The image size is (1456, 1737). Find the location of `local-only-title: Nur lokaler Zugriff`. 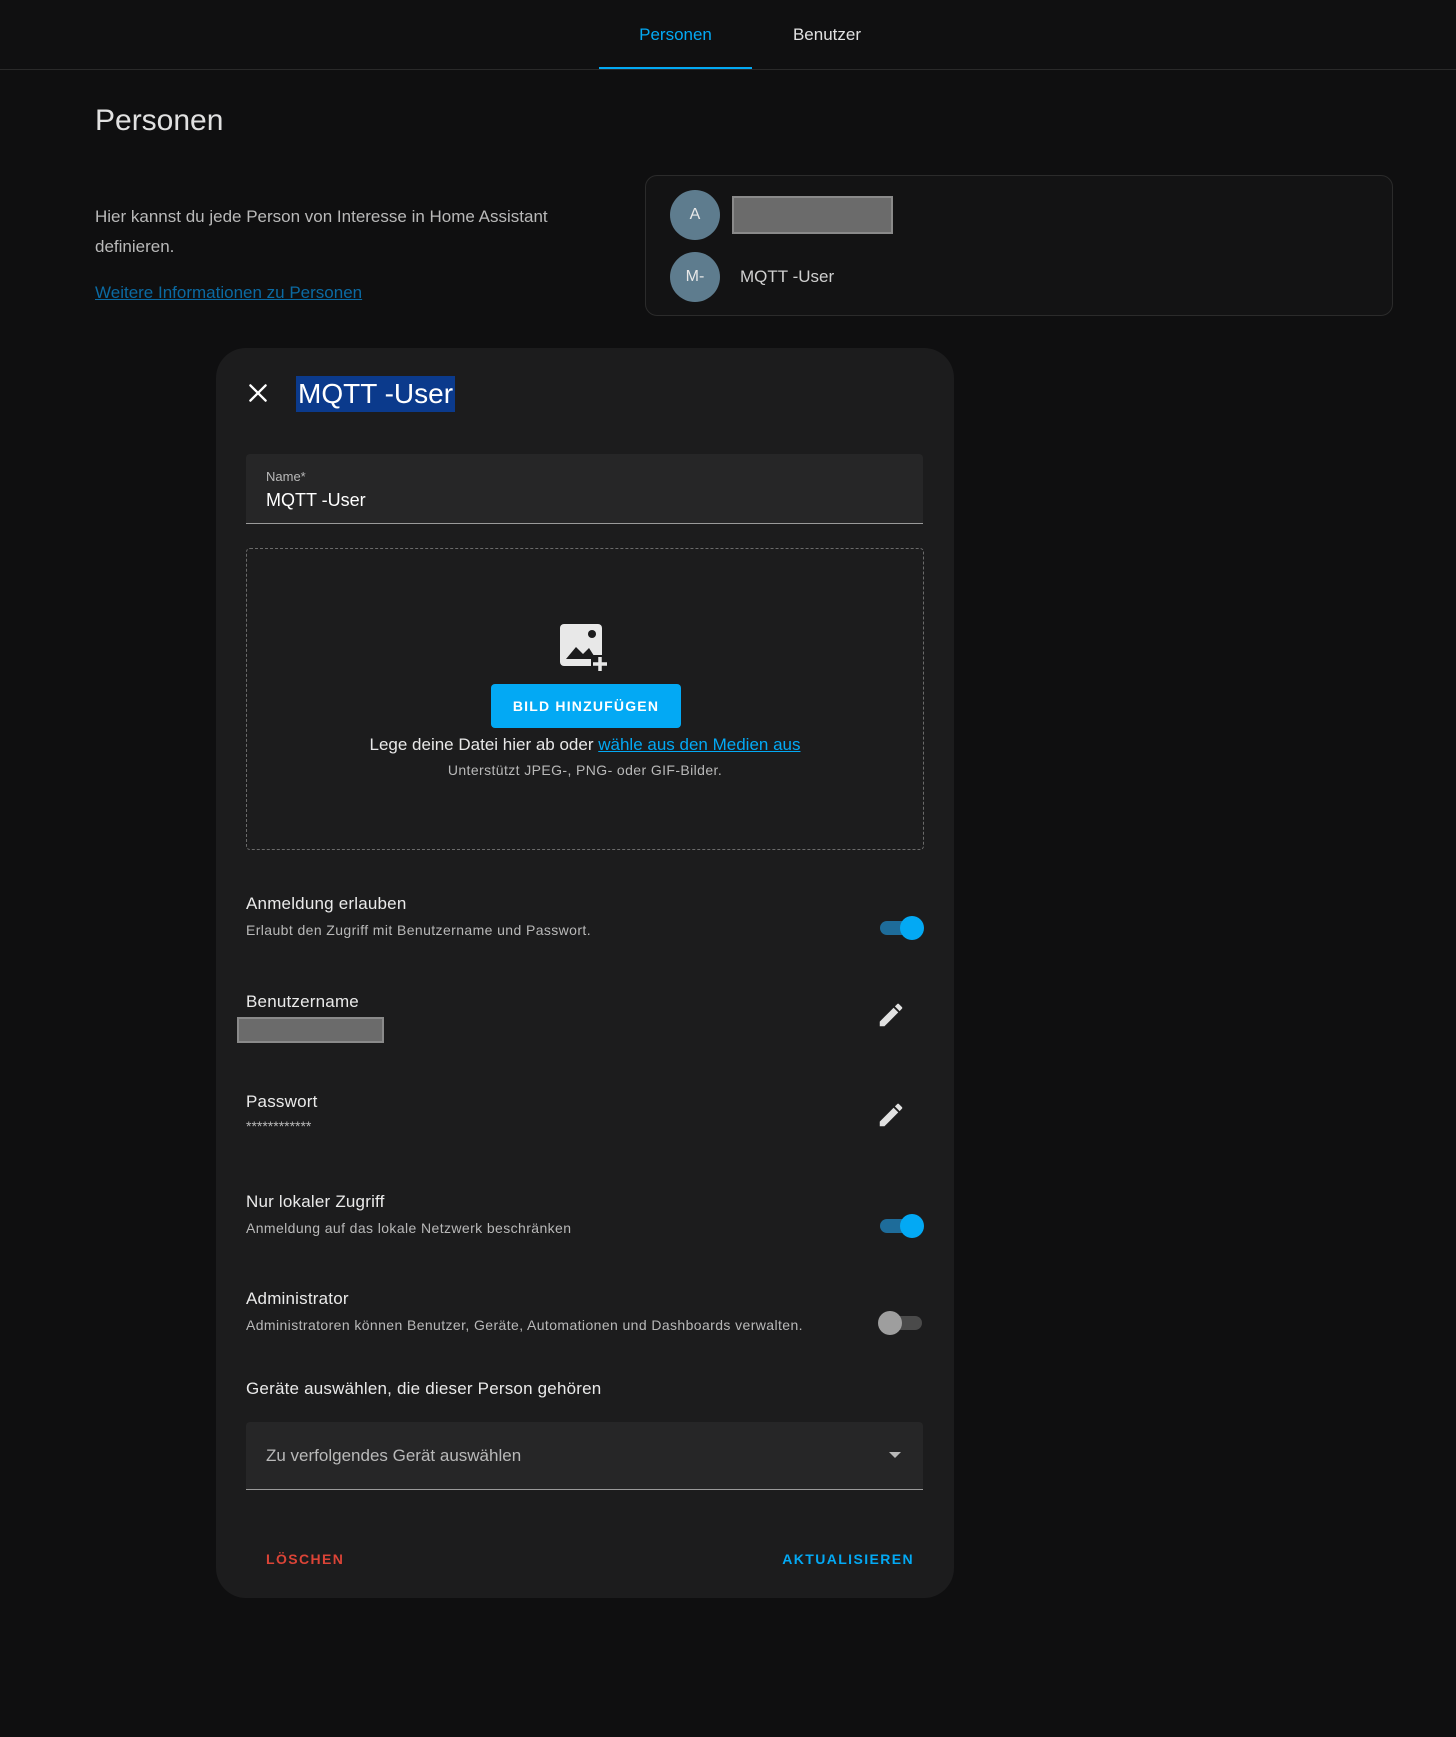

local-only-title: Nur lokaler Zugriff is located at coordinates (315, 1201).